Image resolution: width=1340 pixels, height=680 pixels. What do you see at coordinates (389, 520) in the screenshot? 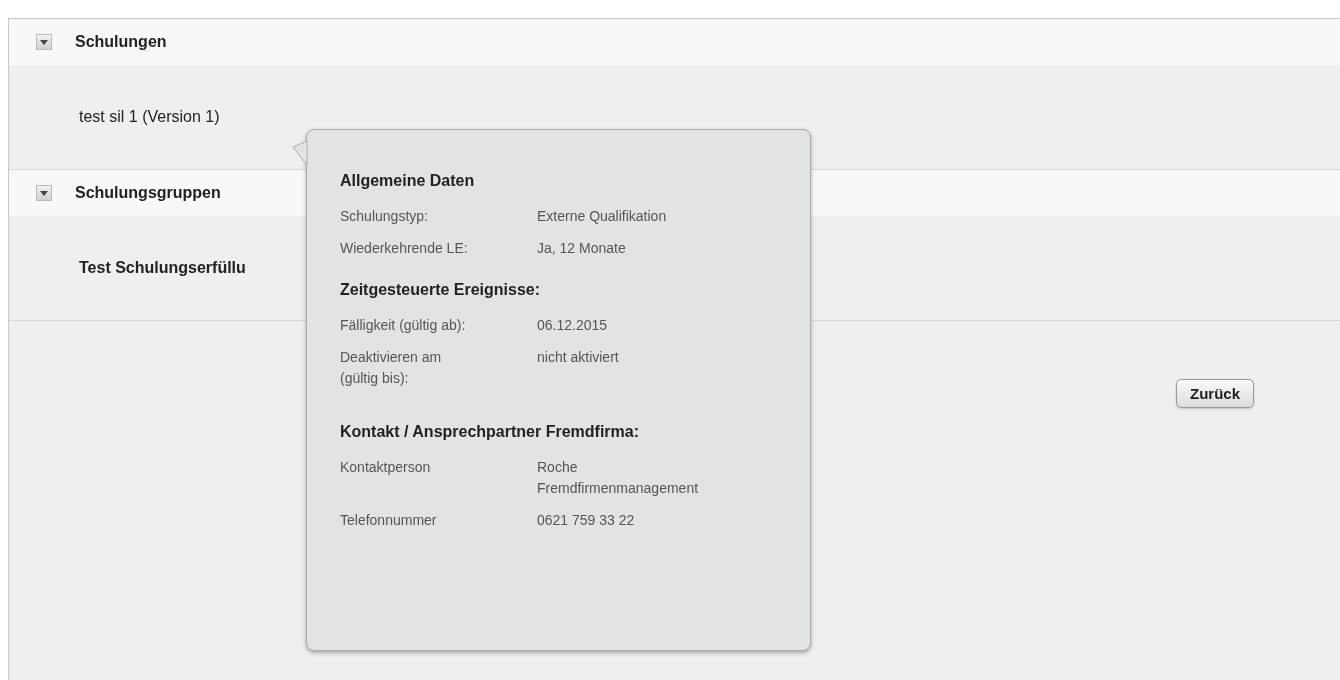
I see `field-label: Telefonnummer` at bounding box center [389, 520].